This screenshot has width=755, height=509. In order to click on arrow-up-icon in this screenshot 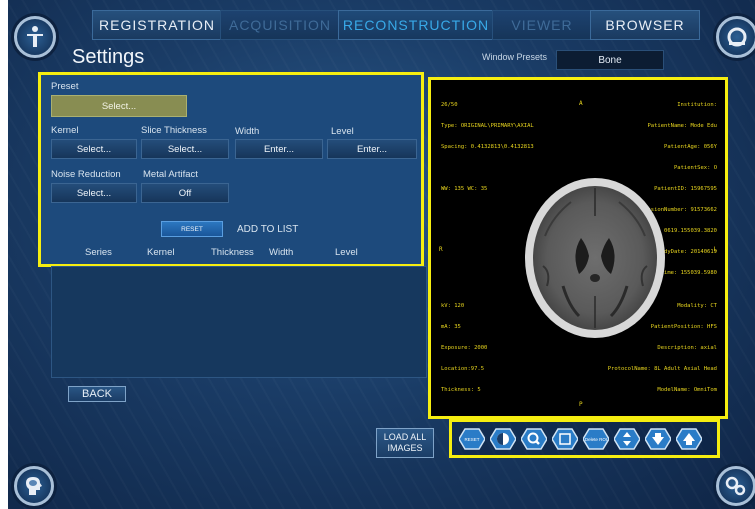, I will do `click(689, 439)`.